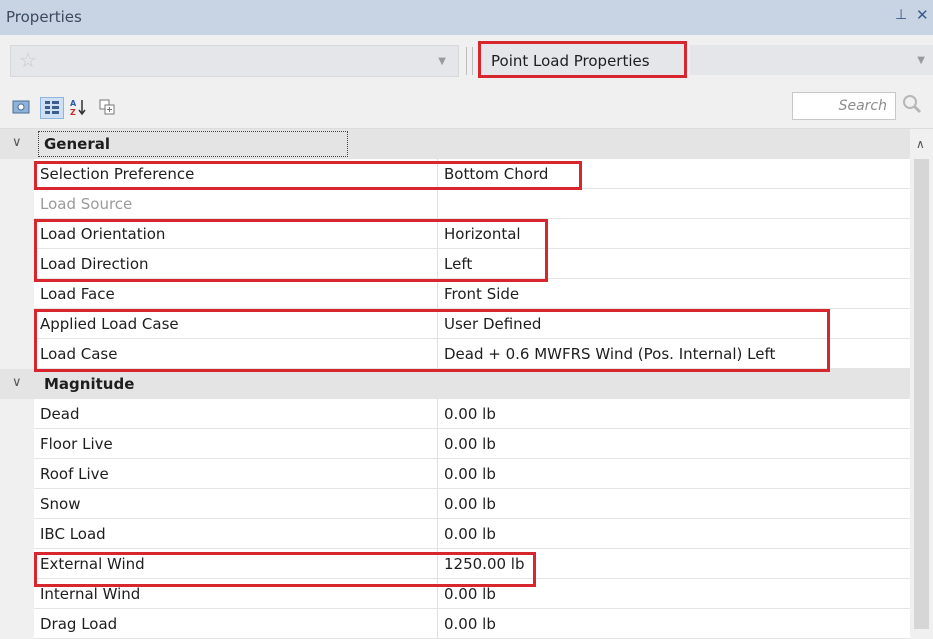 The width and height of the screenshot is (933, 639). I want to click on category-label: General, so click(77, 144).